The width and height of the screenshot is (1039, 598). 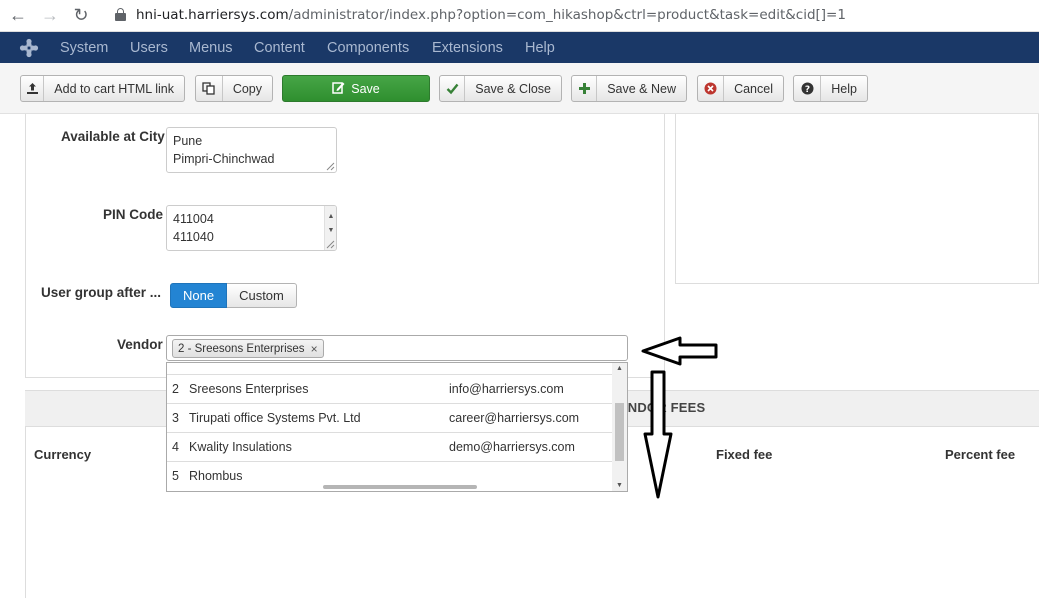 What do you see at coordinates (514, 418) in the screenshot?
I see `vendor-email: career@harriersys.com` at bounding box center [514, 418].